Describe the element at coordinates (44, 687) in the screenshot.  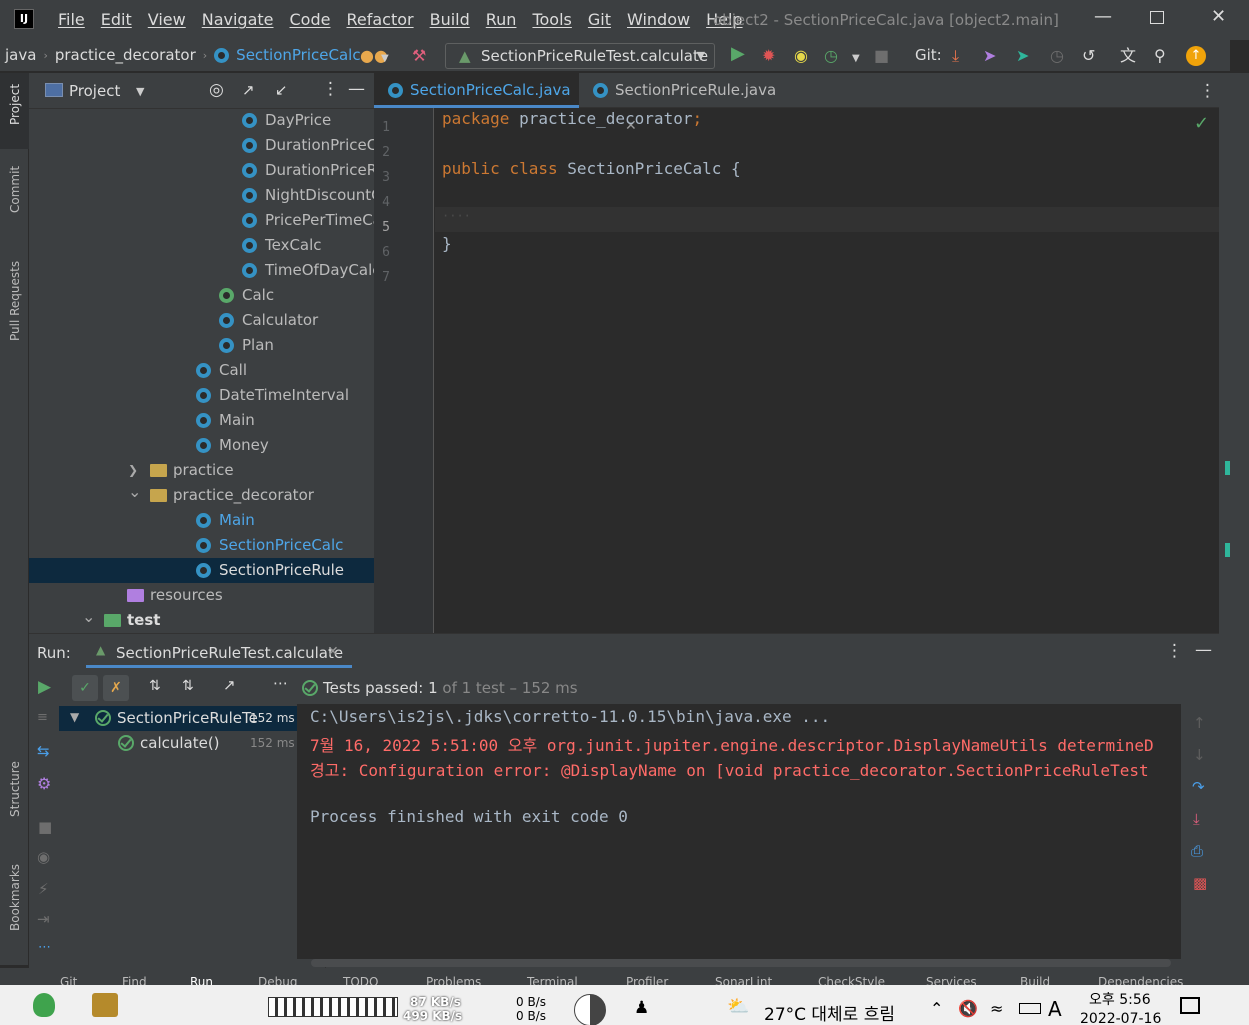
I see `rerun-icon: ▶` at that location.